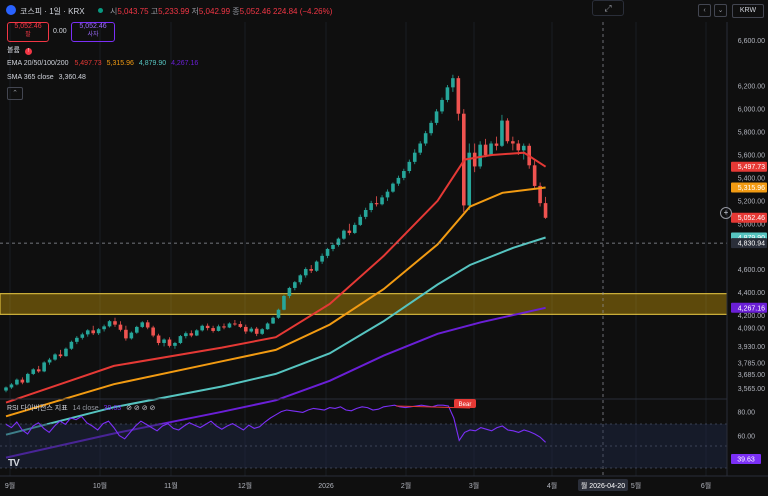 The width and height of the screenshot is (768, 496). Describe the element at coordinates (14, 463) in the screenshot. I see `tradingview-logo-icon: TV` at that location.